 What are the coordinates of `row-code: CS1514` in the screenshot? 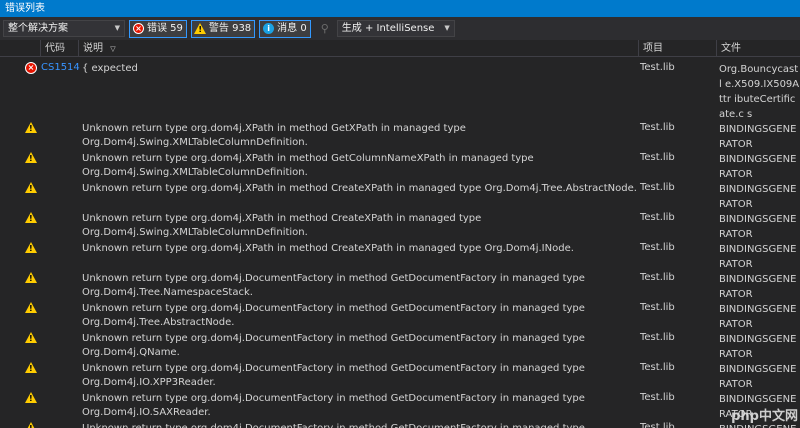 It's located at (60, 67).